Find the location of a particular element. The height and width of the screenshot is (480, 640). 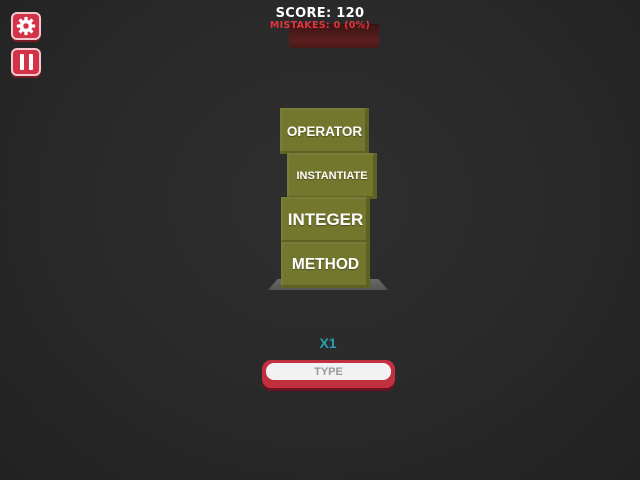

word-block-integer: INTEGER is located at coordinates (325, 220).